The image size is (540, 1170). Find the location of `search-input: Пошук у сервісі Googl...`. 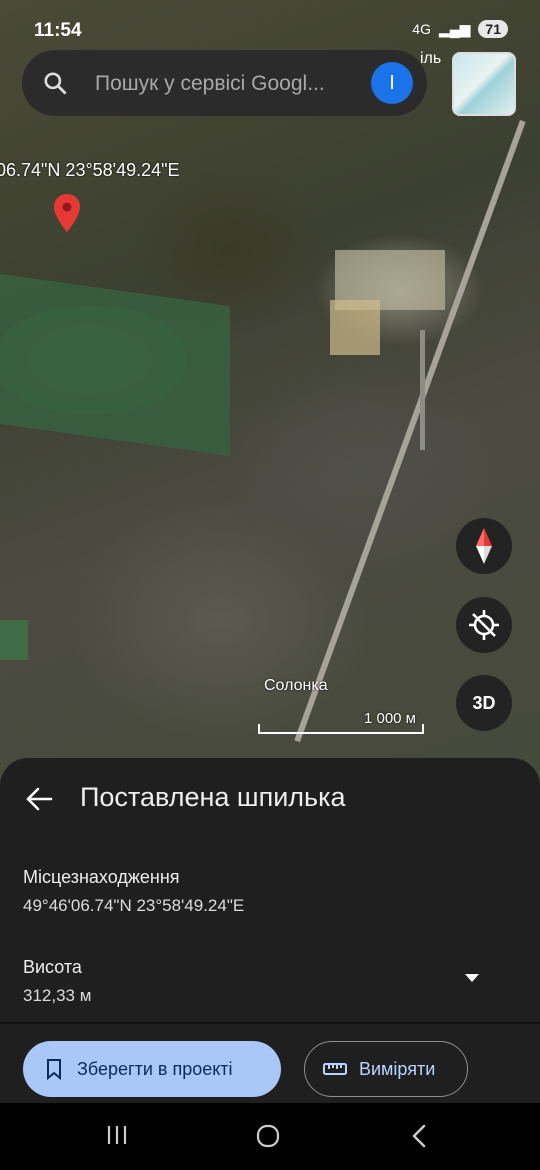

search-input: Пошук у сервісі Googl... is located at coordinates (225, 84).